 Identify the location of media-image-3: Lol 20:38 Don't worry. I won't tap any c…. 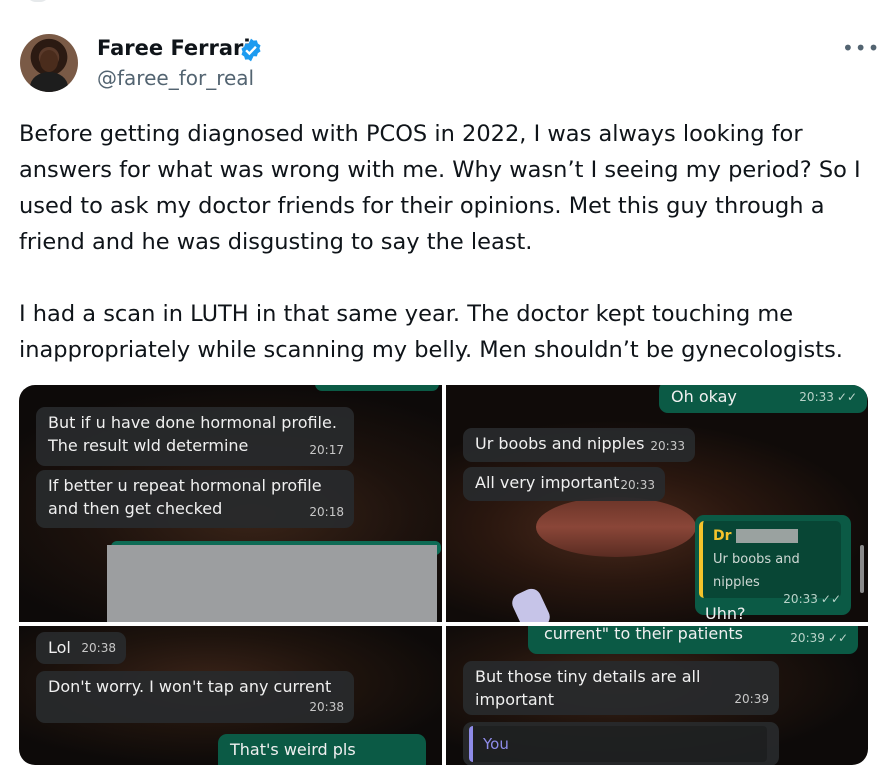
(230, 695).